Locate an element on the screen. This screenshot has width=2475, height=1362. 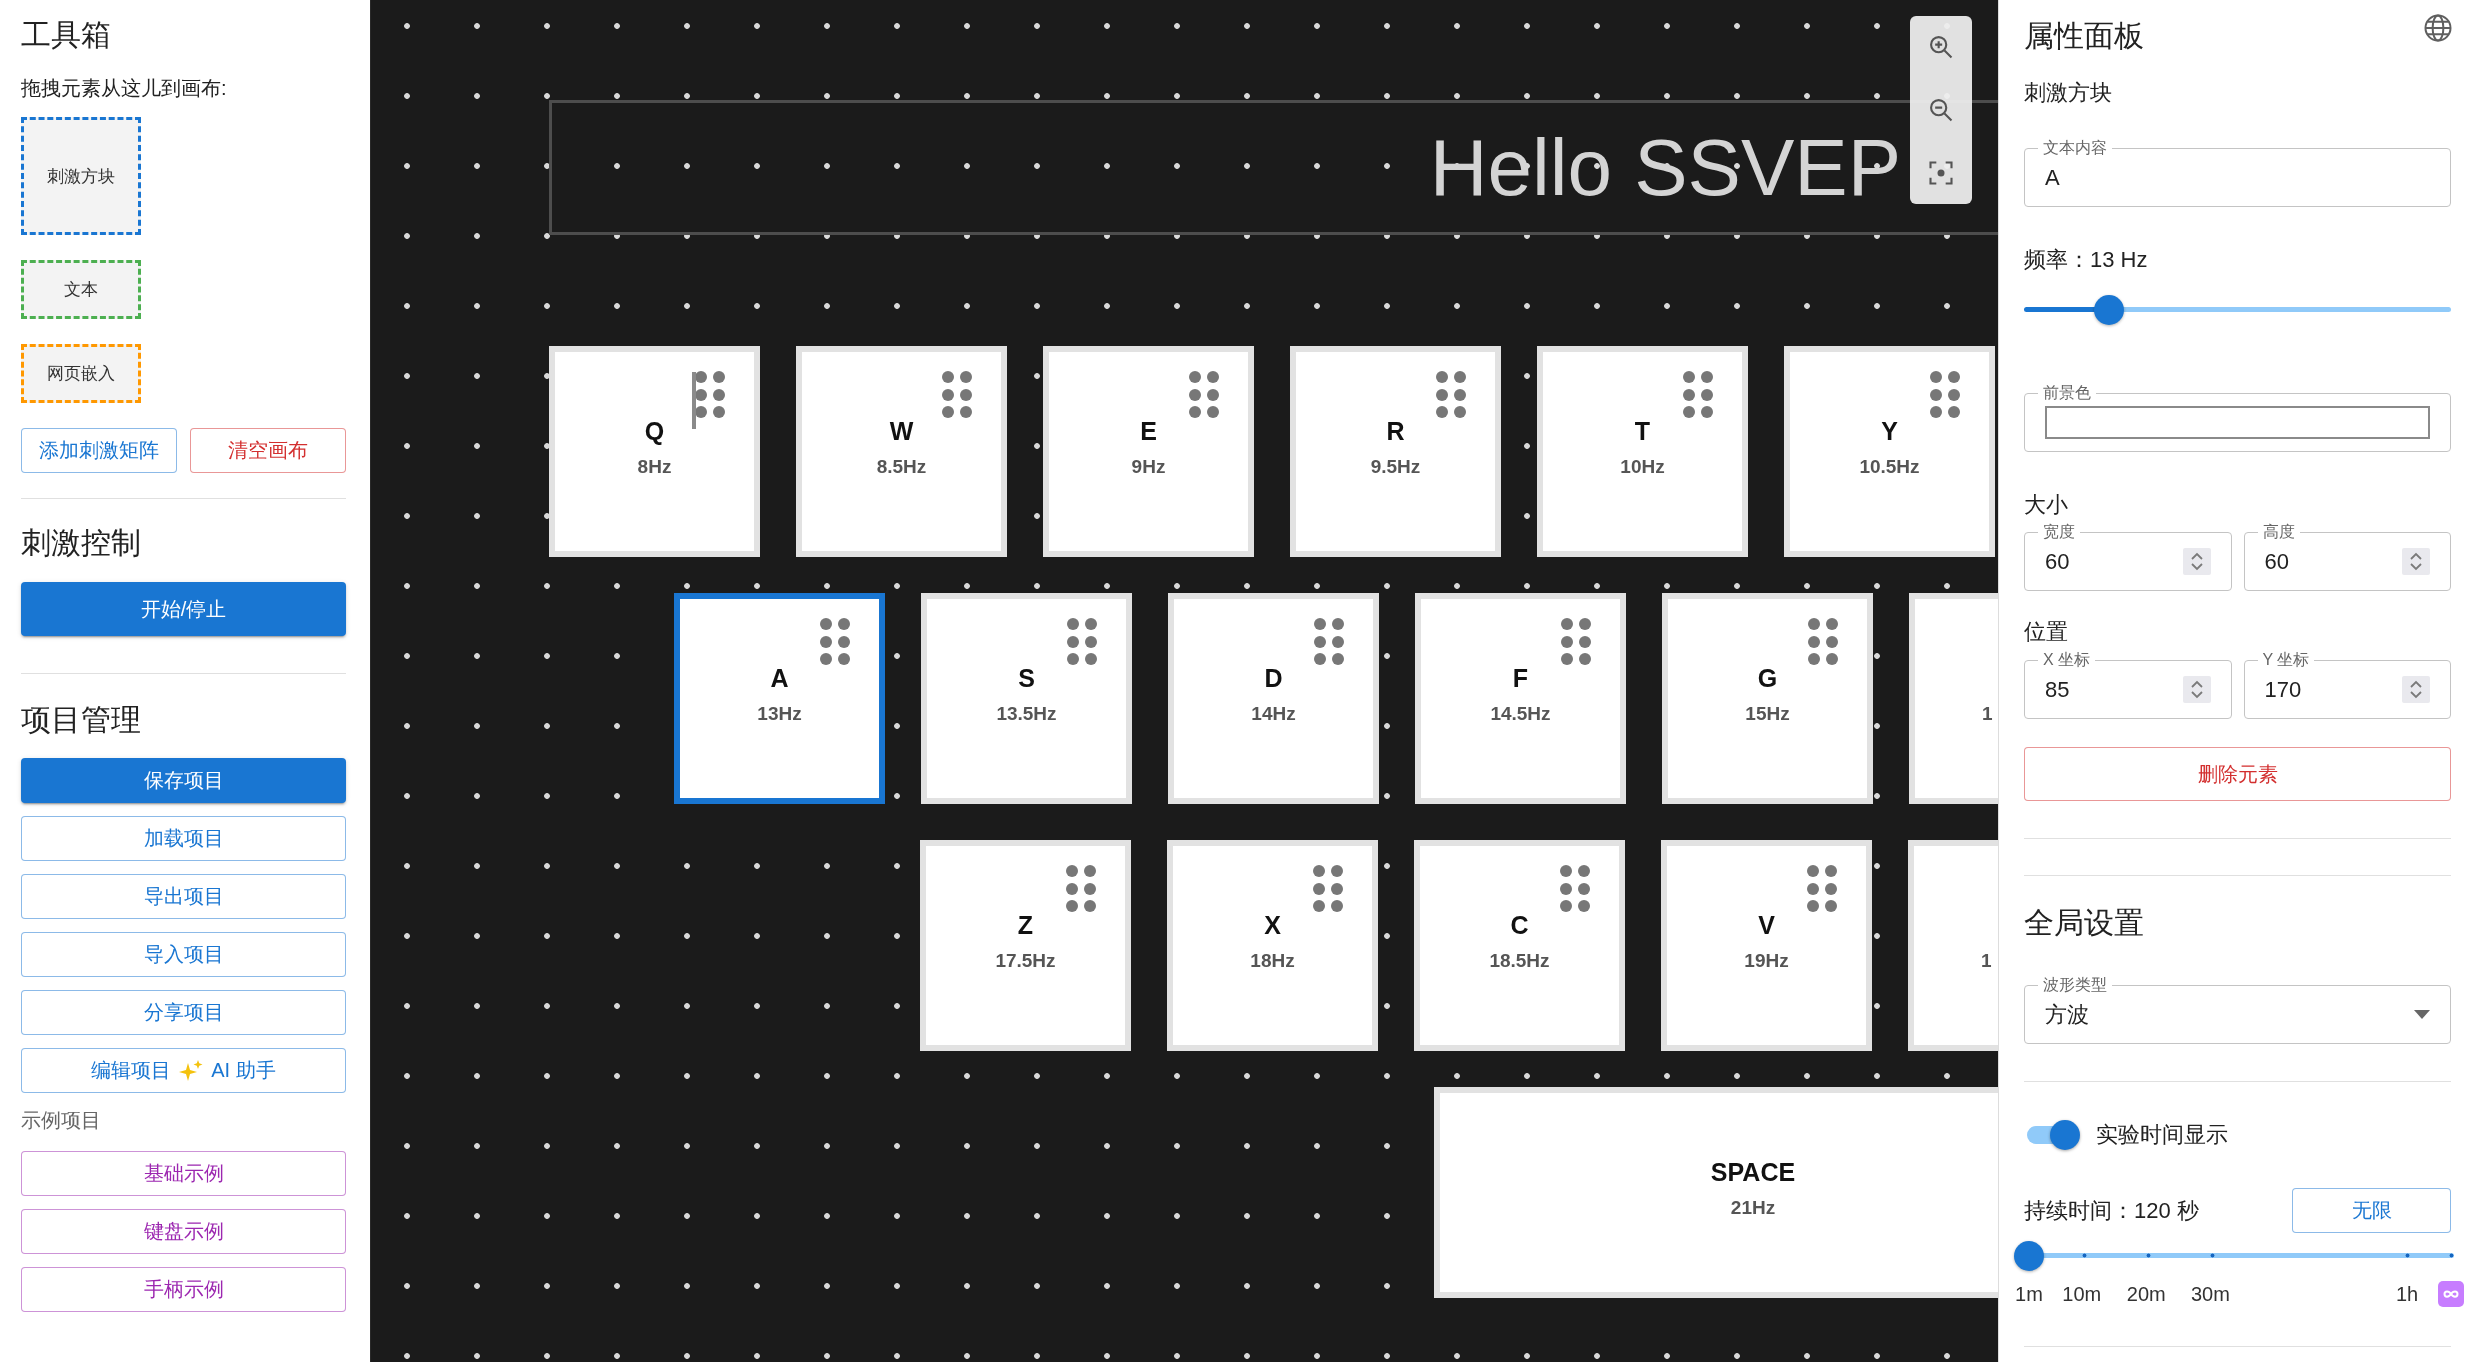
delete-button: 删除元素 is located at coordinates (2237, 774).